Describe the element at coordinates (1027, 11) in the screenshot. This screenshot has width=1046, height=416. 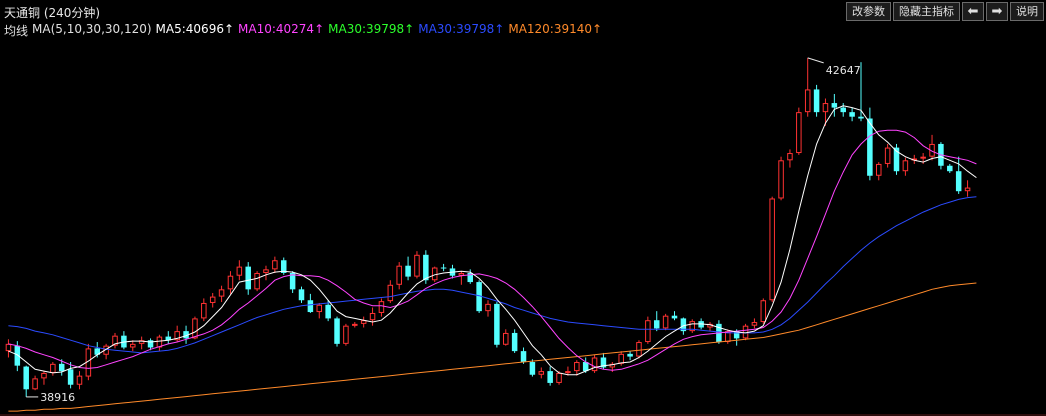
I see `help-button: 说明` at that location.